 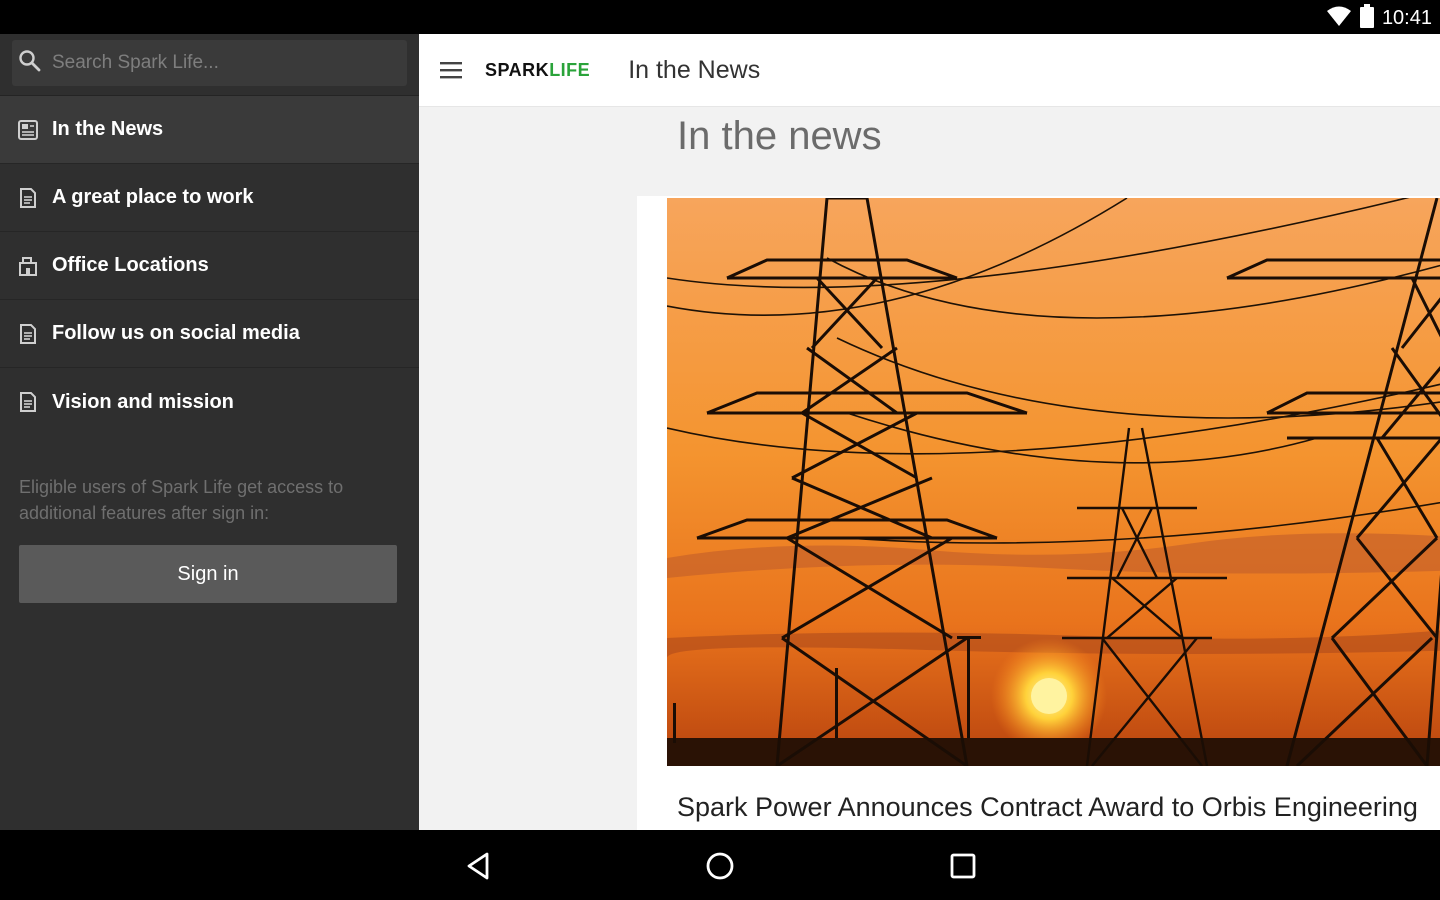 I want to click on nav-item-label: A great place to work, so click(x=153, y=197).